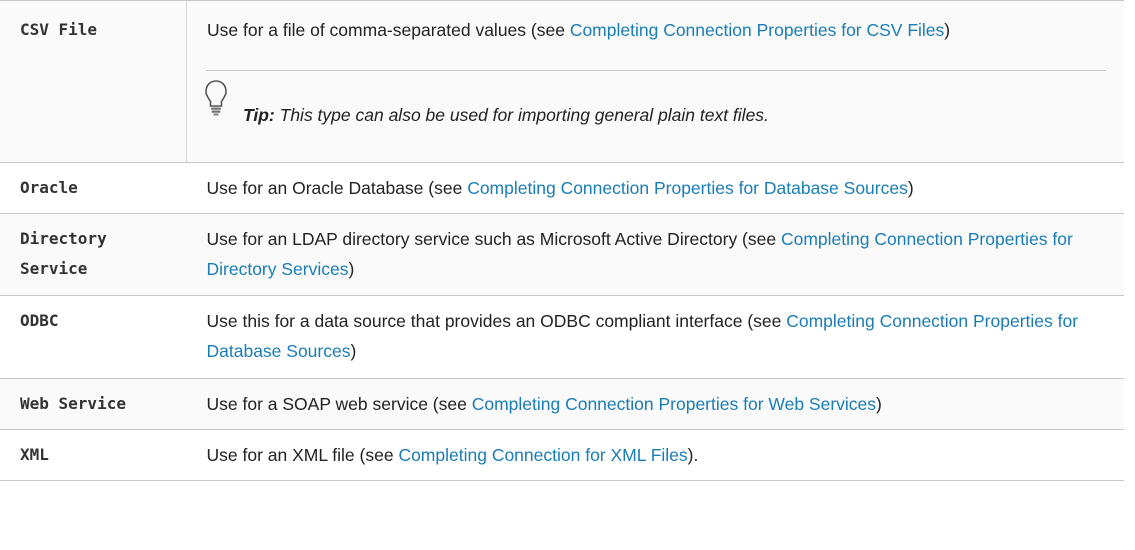 This screenshot has width=1135, height=550. What do you see at coordinates (93, 404) in the screenshot?
I see `type-cell: Web Service` at bounding box center [93, 404].